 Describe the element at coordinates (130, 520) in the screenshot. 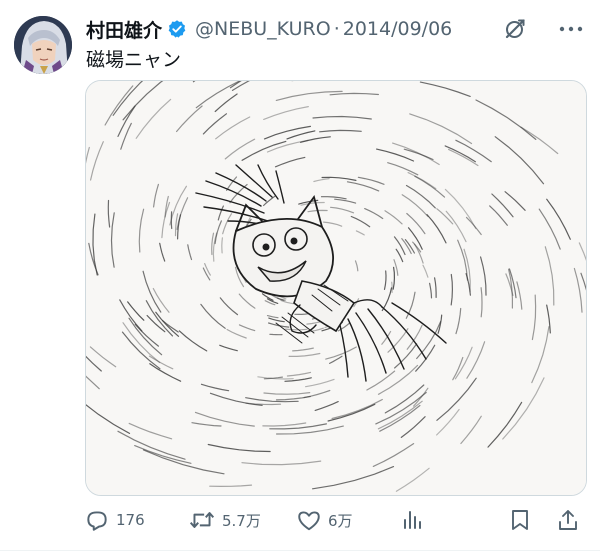

I see `reply-count: 176` at that location.